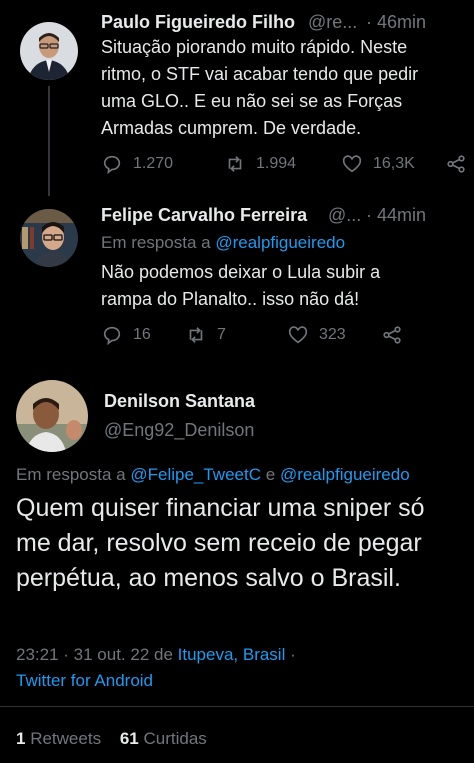 The width and height of the screenshot is (474, 763). I want to click on likes-label: Curtidas, so click(175, 738).